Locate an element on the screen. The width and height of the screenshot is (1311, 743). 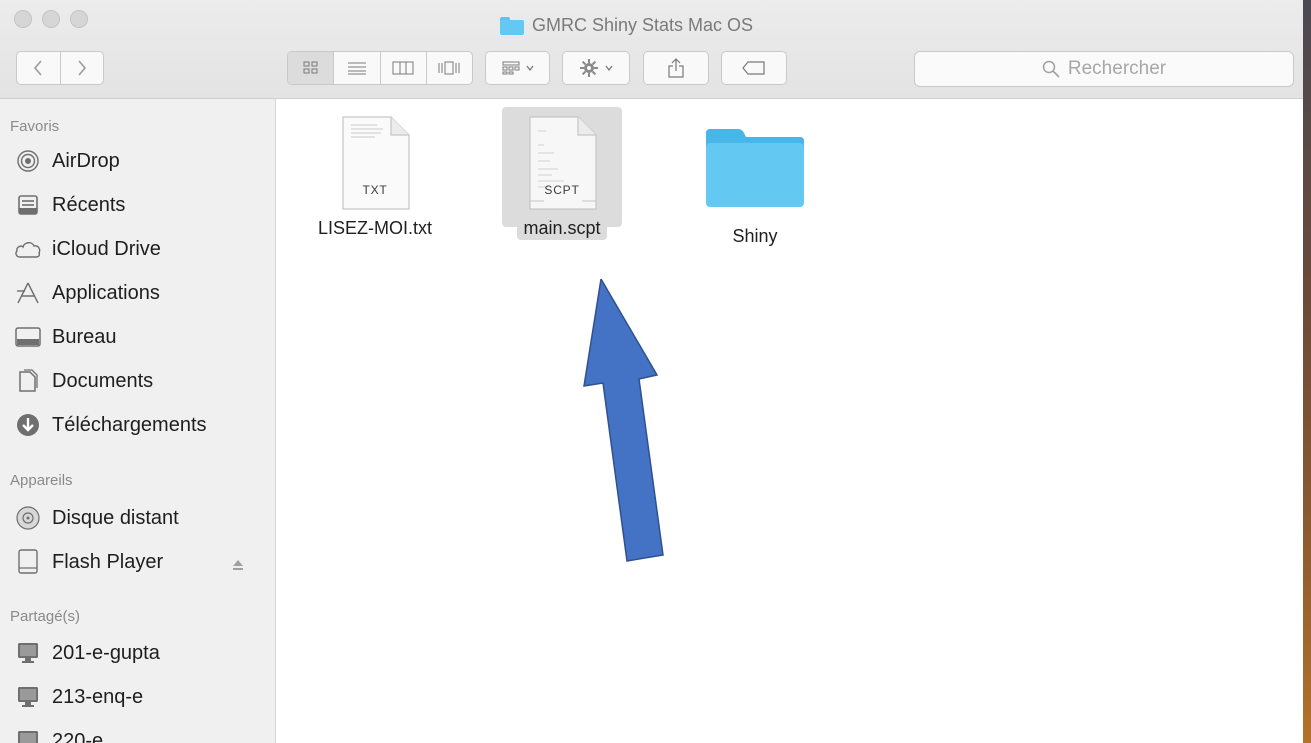
share-icon is located at coordinates (676, 68).